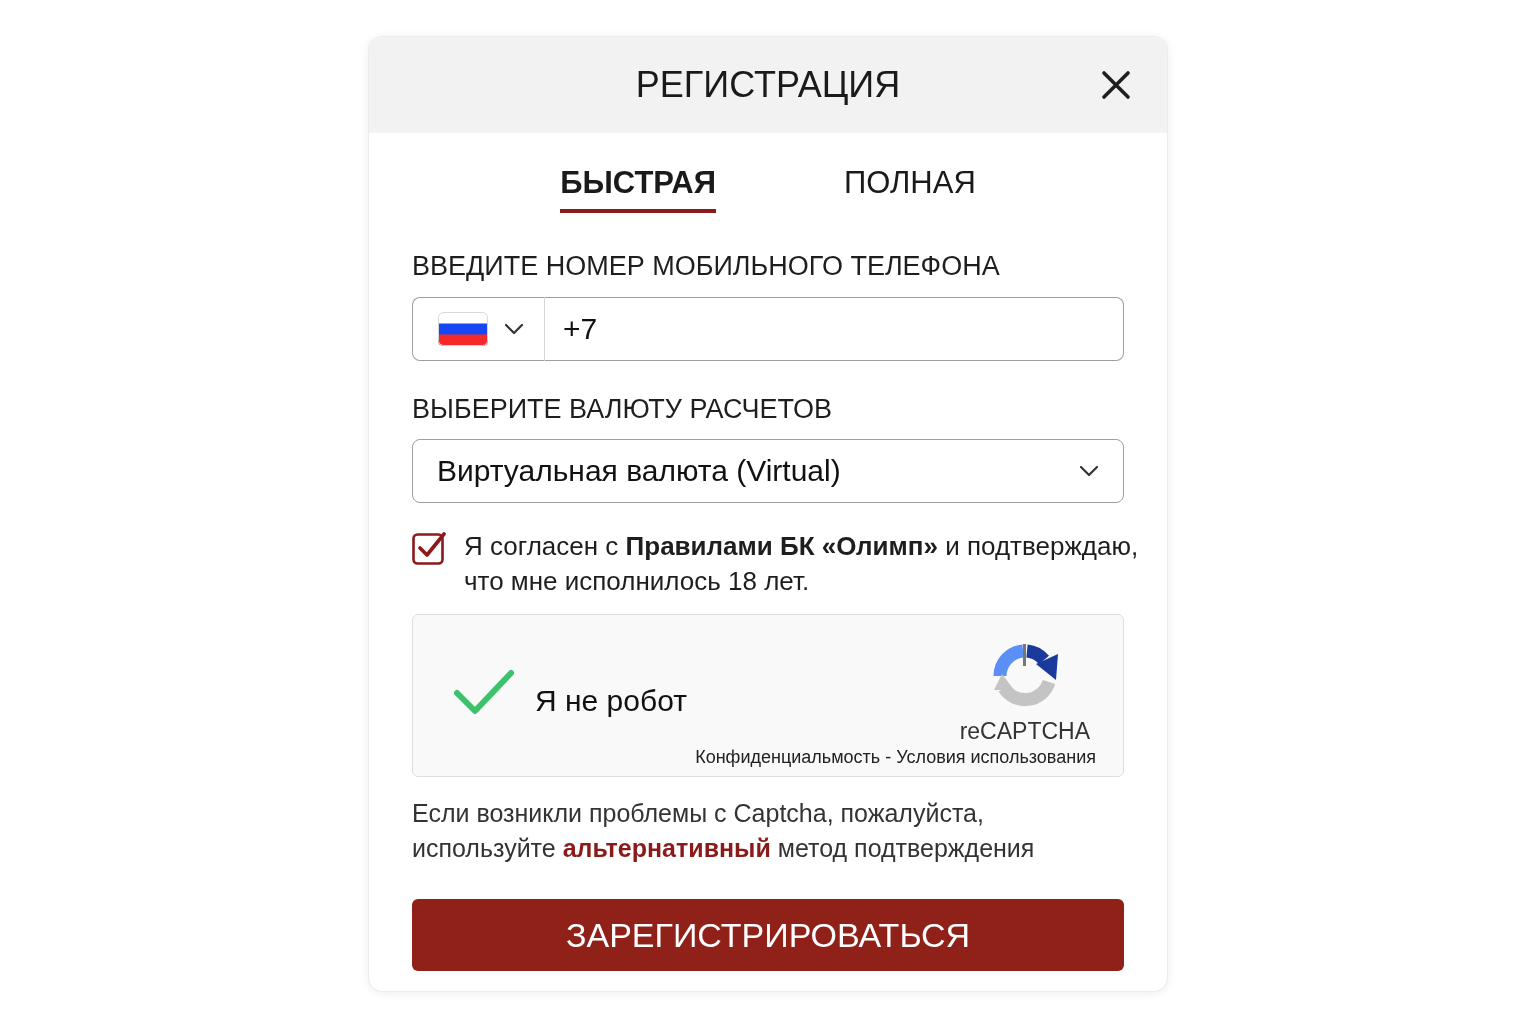 The image size is (1536, 1024). What do you see at coordinates (768, 471) in the screenshot?
I see `currency-select: Виртуальная валюта (Virtual)` at bounding box center [768, 471].